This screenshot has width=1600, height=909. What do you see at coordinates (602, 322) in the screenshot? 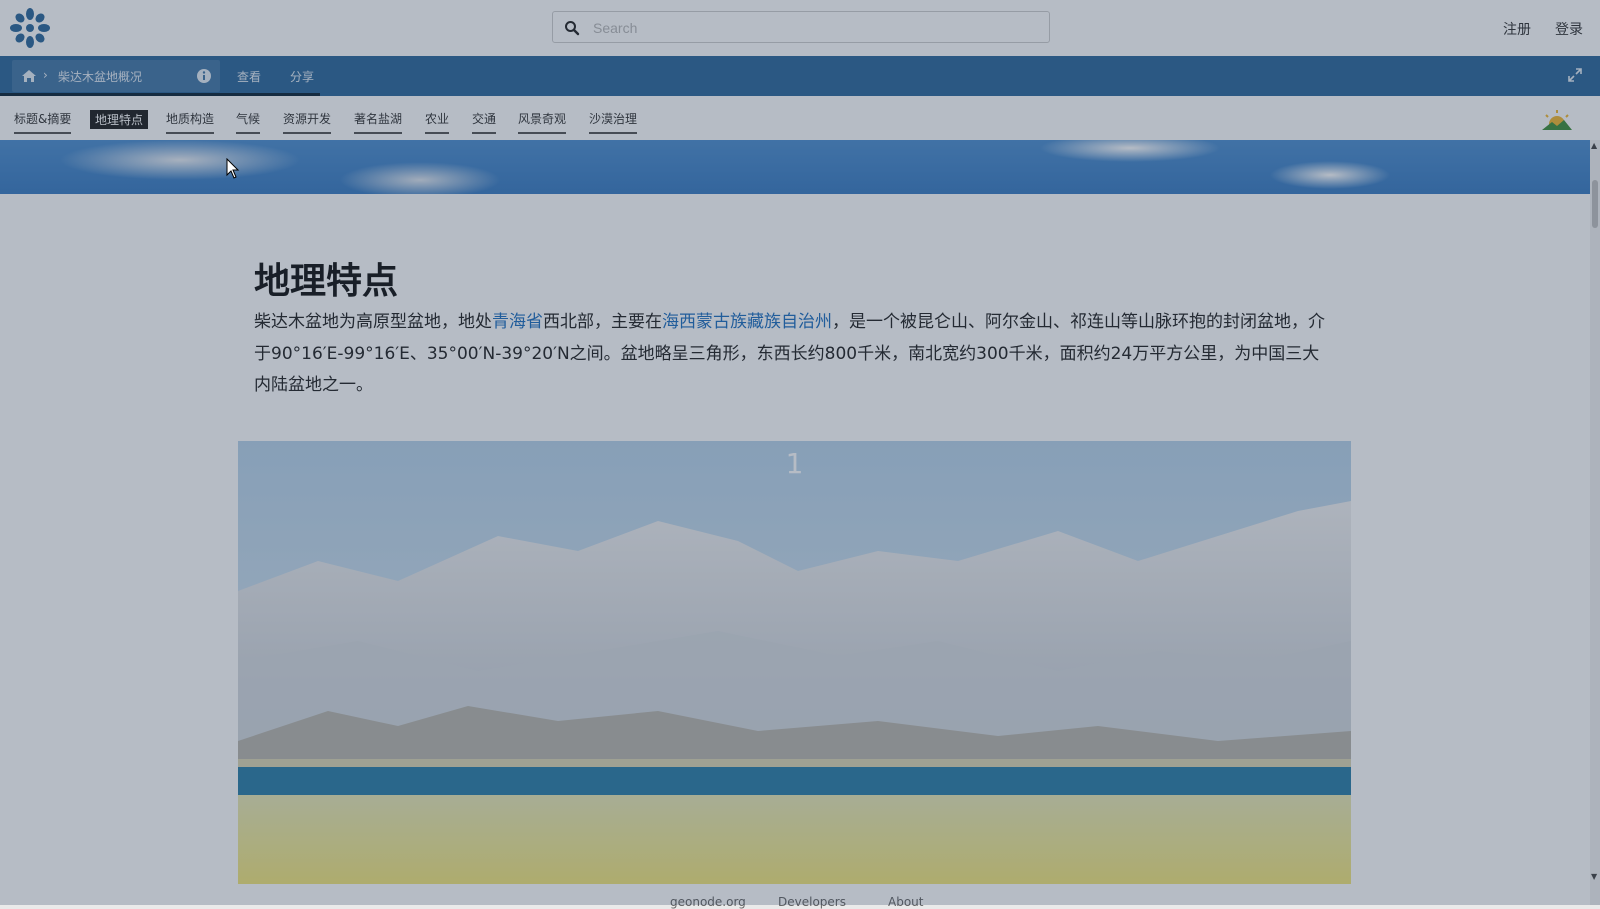
I see `para-text-2: 西北部，主要在` at bounding box center [602, 322].